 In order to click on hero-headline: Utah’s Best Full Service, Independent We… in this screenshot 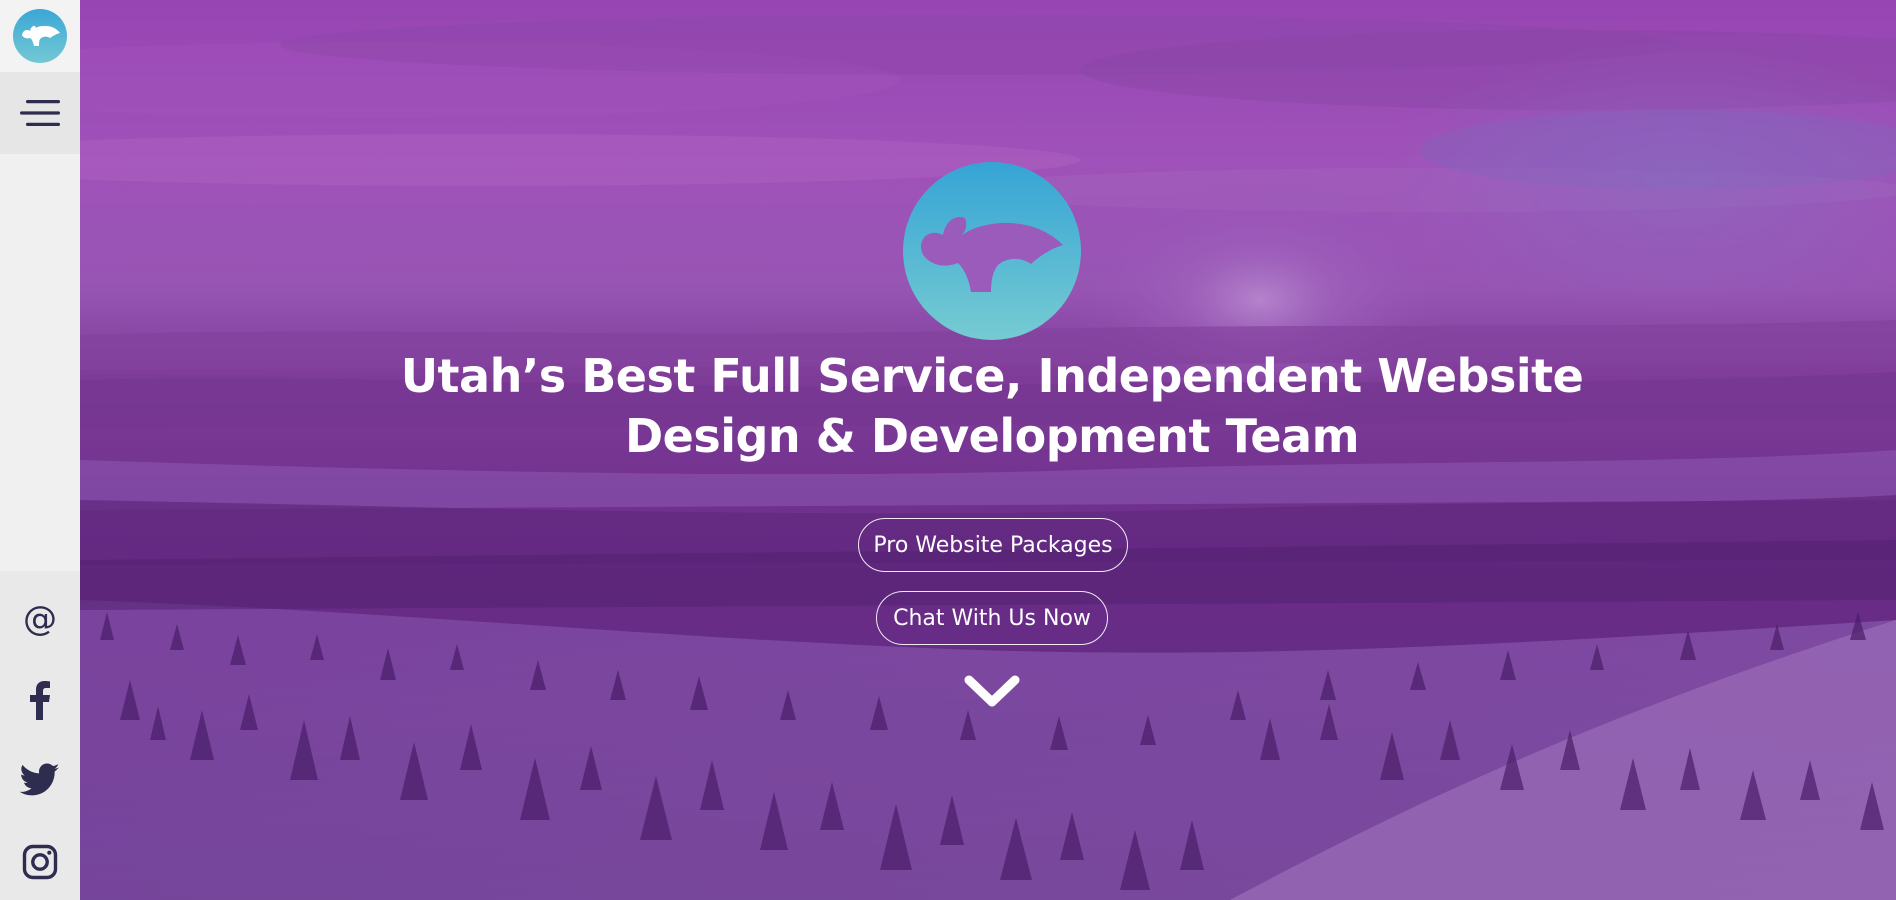, I will do `click(992, 406)`.